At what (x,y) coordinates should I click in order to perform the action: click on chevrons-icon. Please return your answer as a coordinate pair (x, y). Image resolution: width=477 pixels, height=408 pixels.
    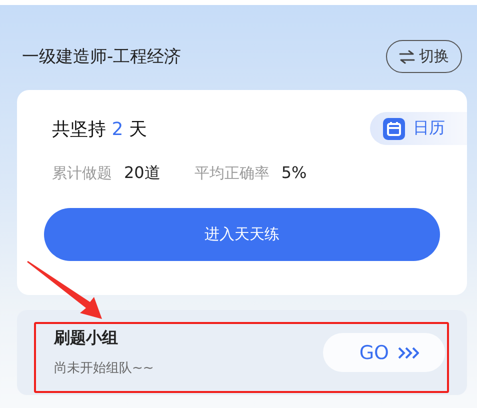
    Looking at the image, I should click on (408, 353).